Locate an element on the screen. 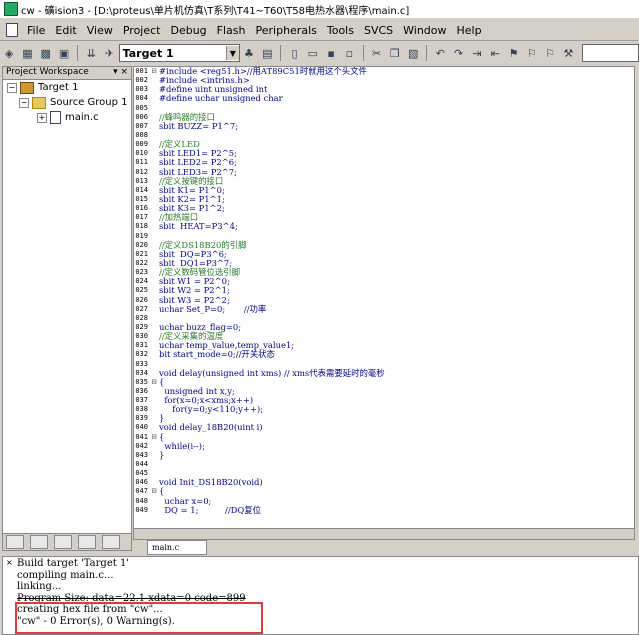 Image resolution: width=639 pixels, height=635 pixels. download-icon: ⇊ is located at coordinates (91, 53).